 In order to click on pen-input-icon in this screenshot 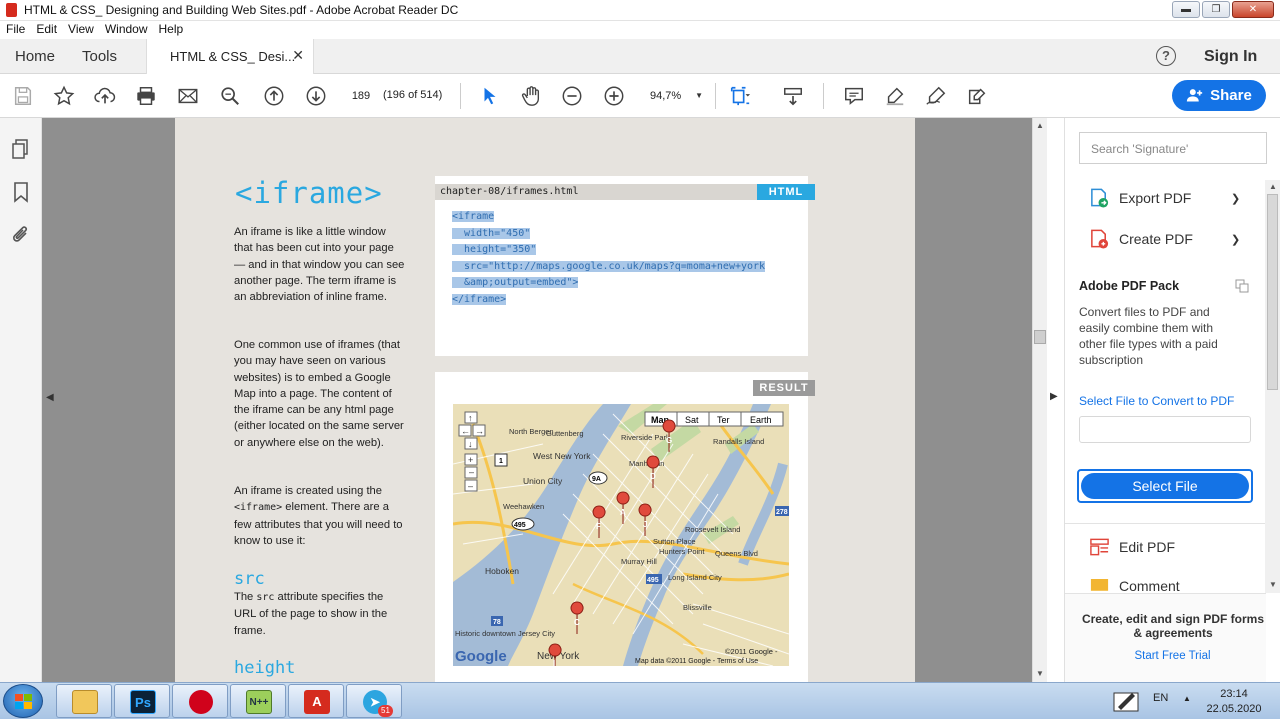, I will do `click(1126, 701)`.